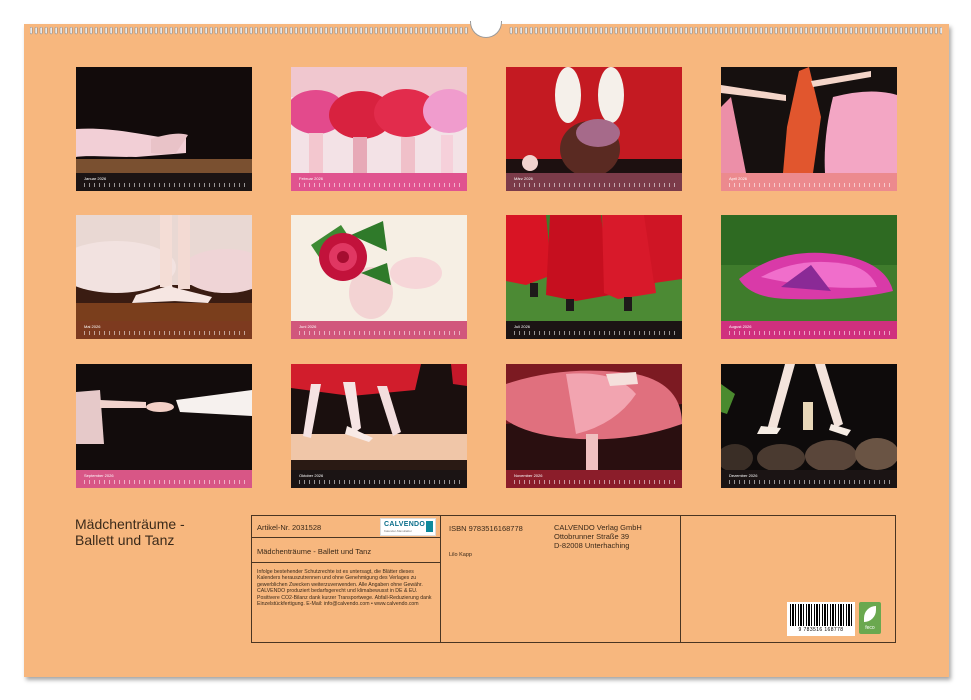  Describe the element at coordinates (164, 417) in the screenshot. I see `photo-september` at that location.